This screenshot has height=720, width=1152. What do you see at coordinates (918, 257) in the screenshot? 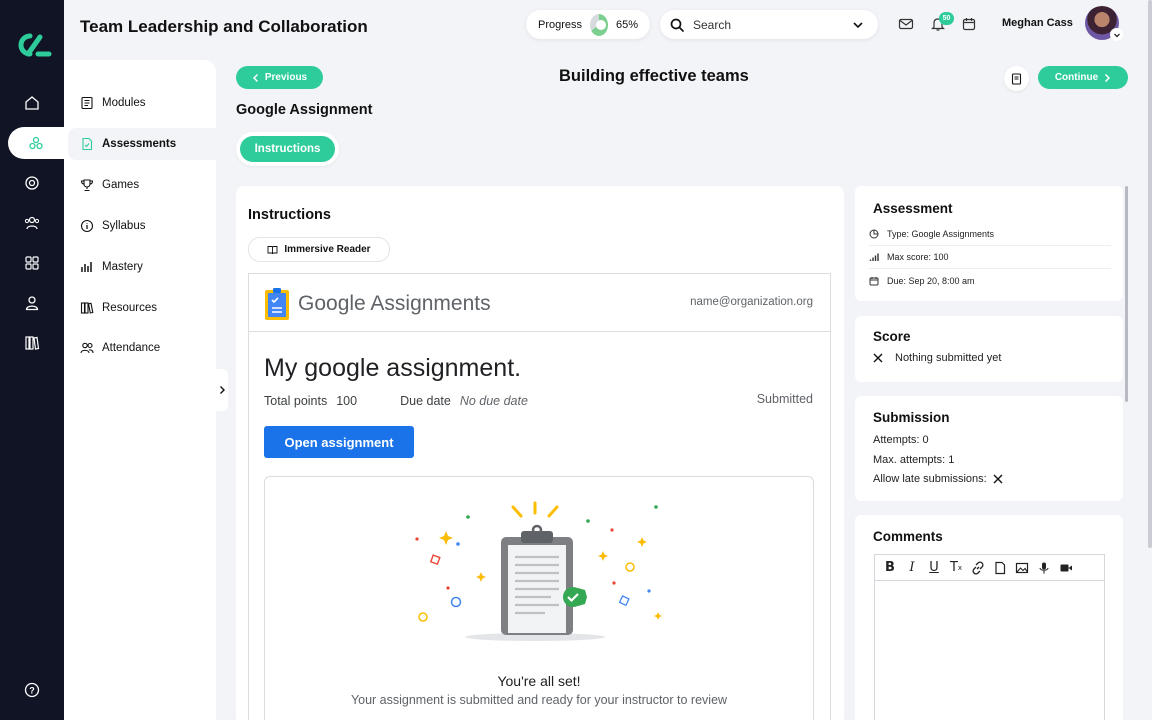
I see `assessment-max-score: Max score: 100` at bounding box center [918, 257].